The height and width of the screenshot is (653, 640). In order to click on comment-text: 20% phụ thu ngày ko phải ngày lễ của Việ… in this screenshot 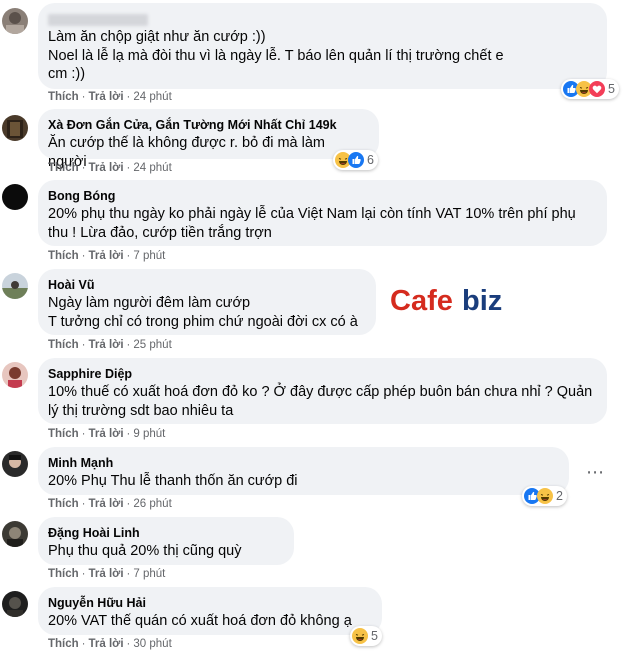, I will do `click(321, 223)`.